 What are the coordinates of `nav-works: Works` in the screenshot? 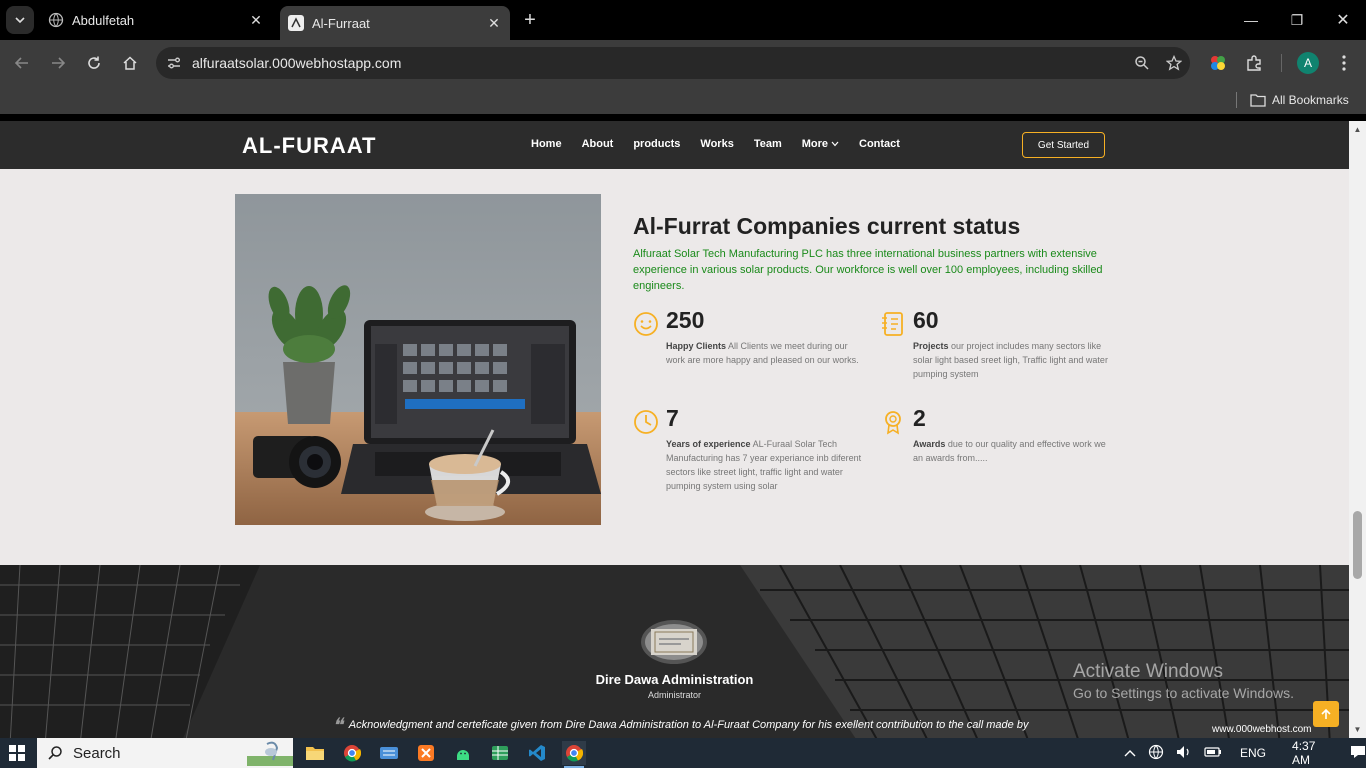 It's located at (716, 144).